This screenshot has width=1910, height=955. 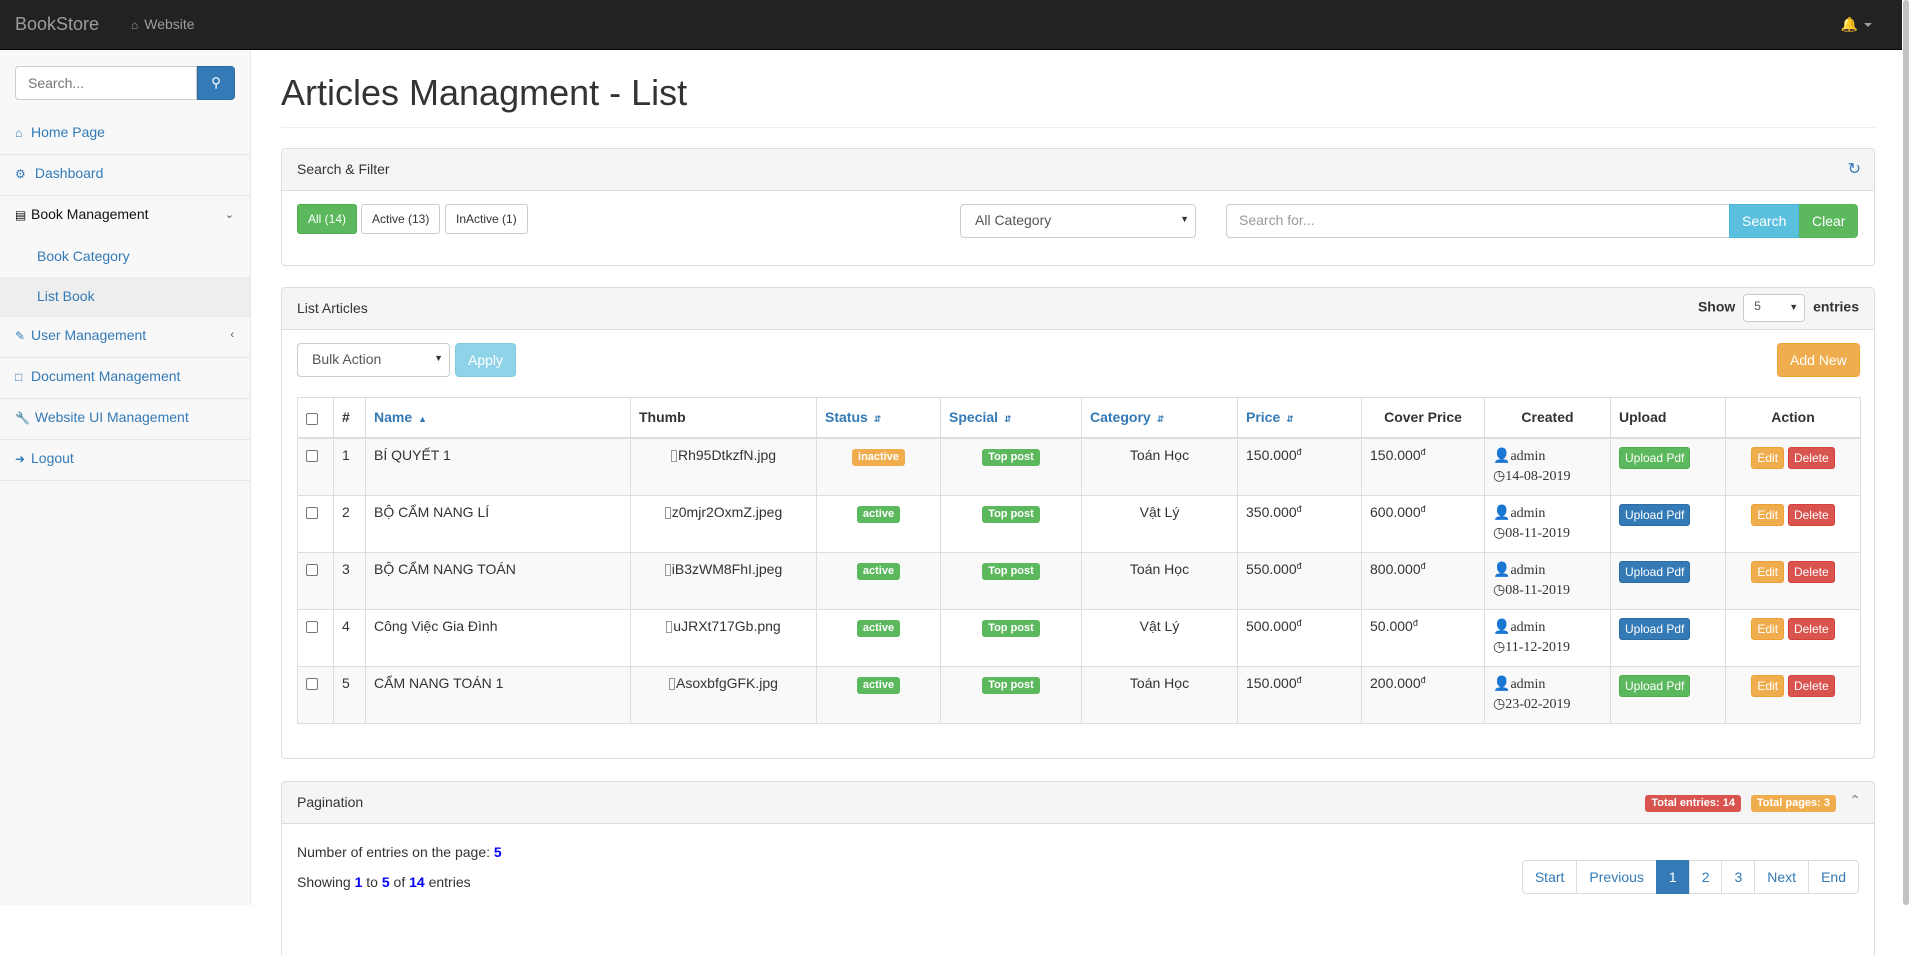 I want to click on notification-dropdown: 🔔, so click(x=1856, y=24).